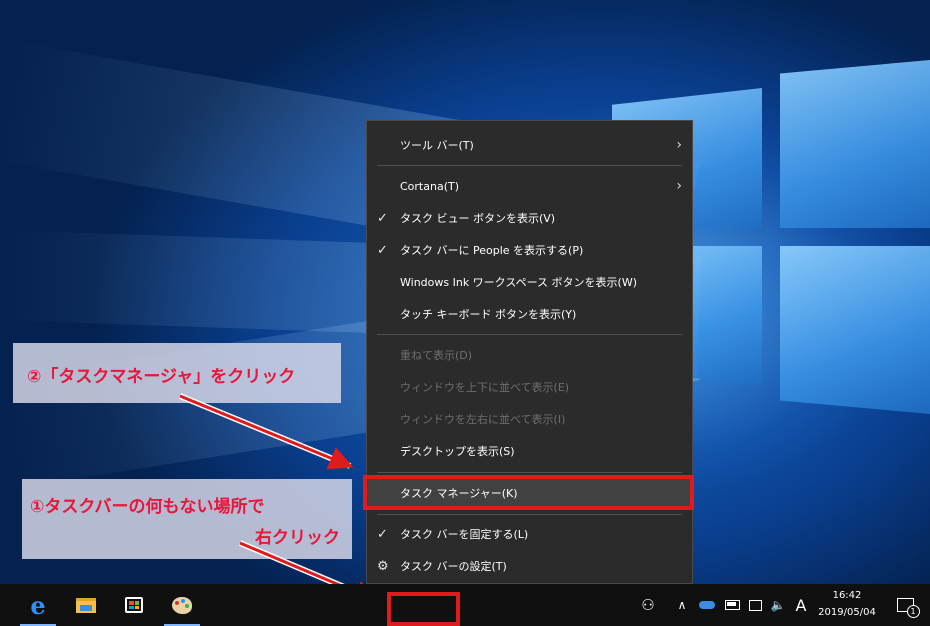 This screenshot has height=626, width=930. Describe the element at coordinates (437, 145) in the screenshot. I see `menu-item-label: ツール バー(T)` at that location.